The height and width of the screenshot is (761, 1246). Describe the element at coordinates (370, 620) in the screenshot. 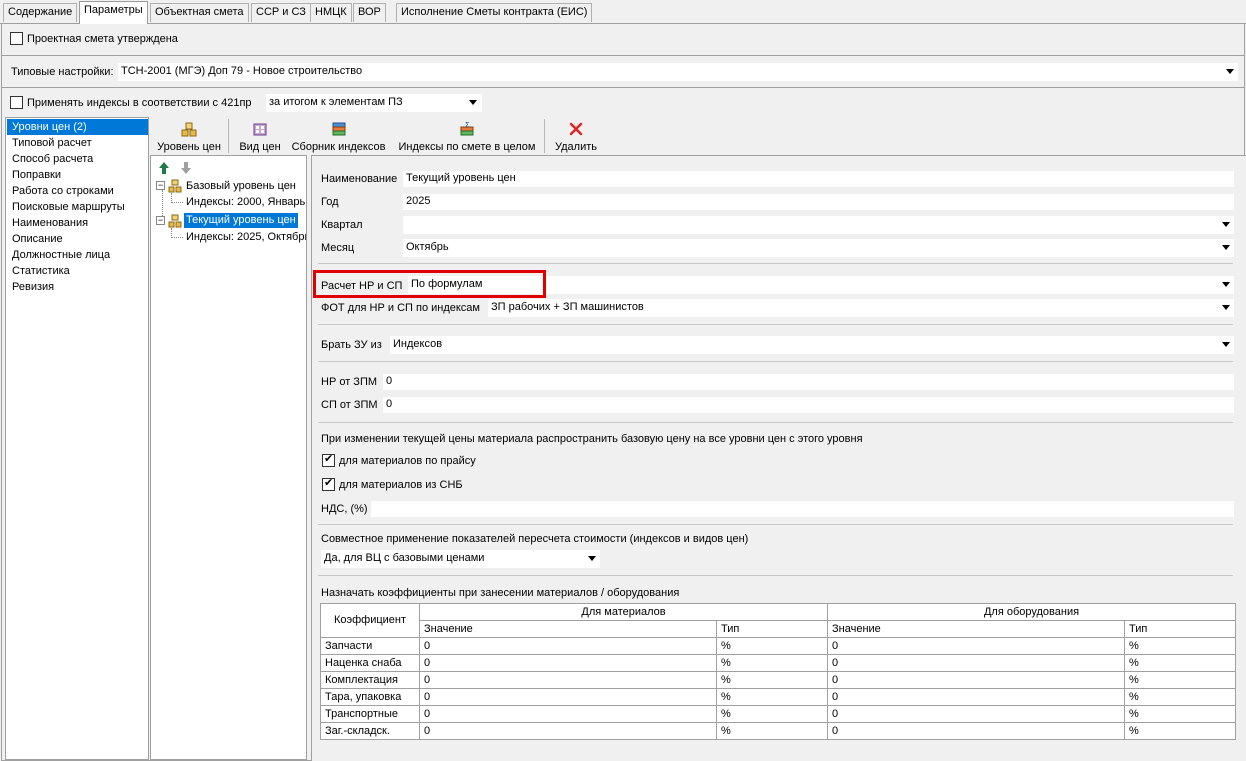

I see `col-header-coefficient: Коэффициент` at that location.